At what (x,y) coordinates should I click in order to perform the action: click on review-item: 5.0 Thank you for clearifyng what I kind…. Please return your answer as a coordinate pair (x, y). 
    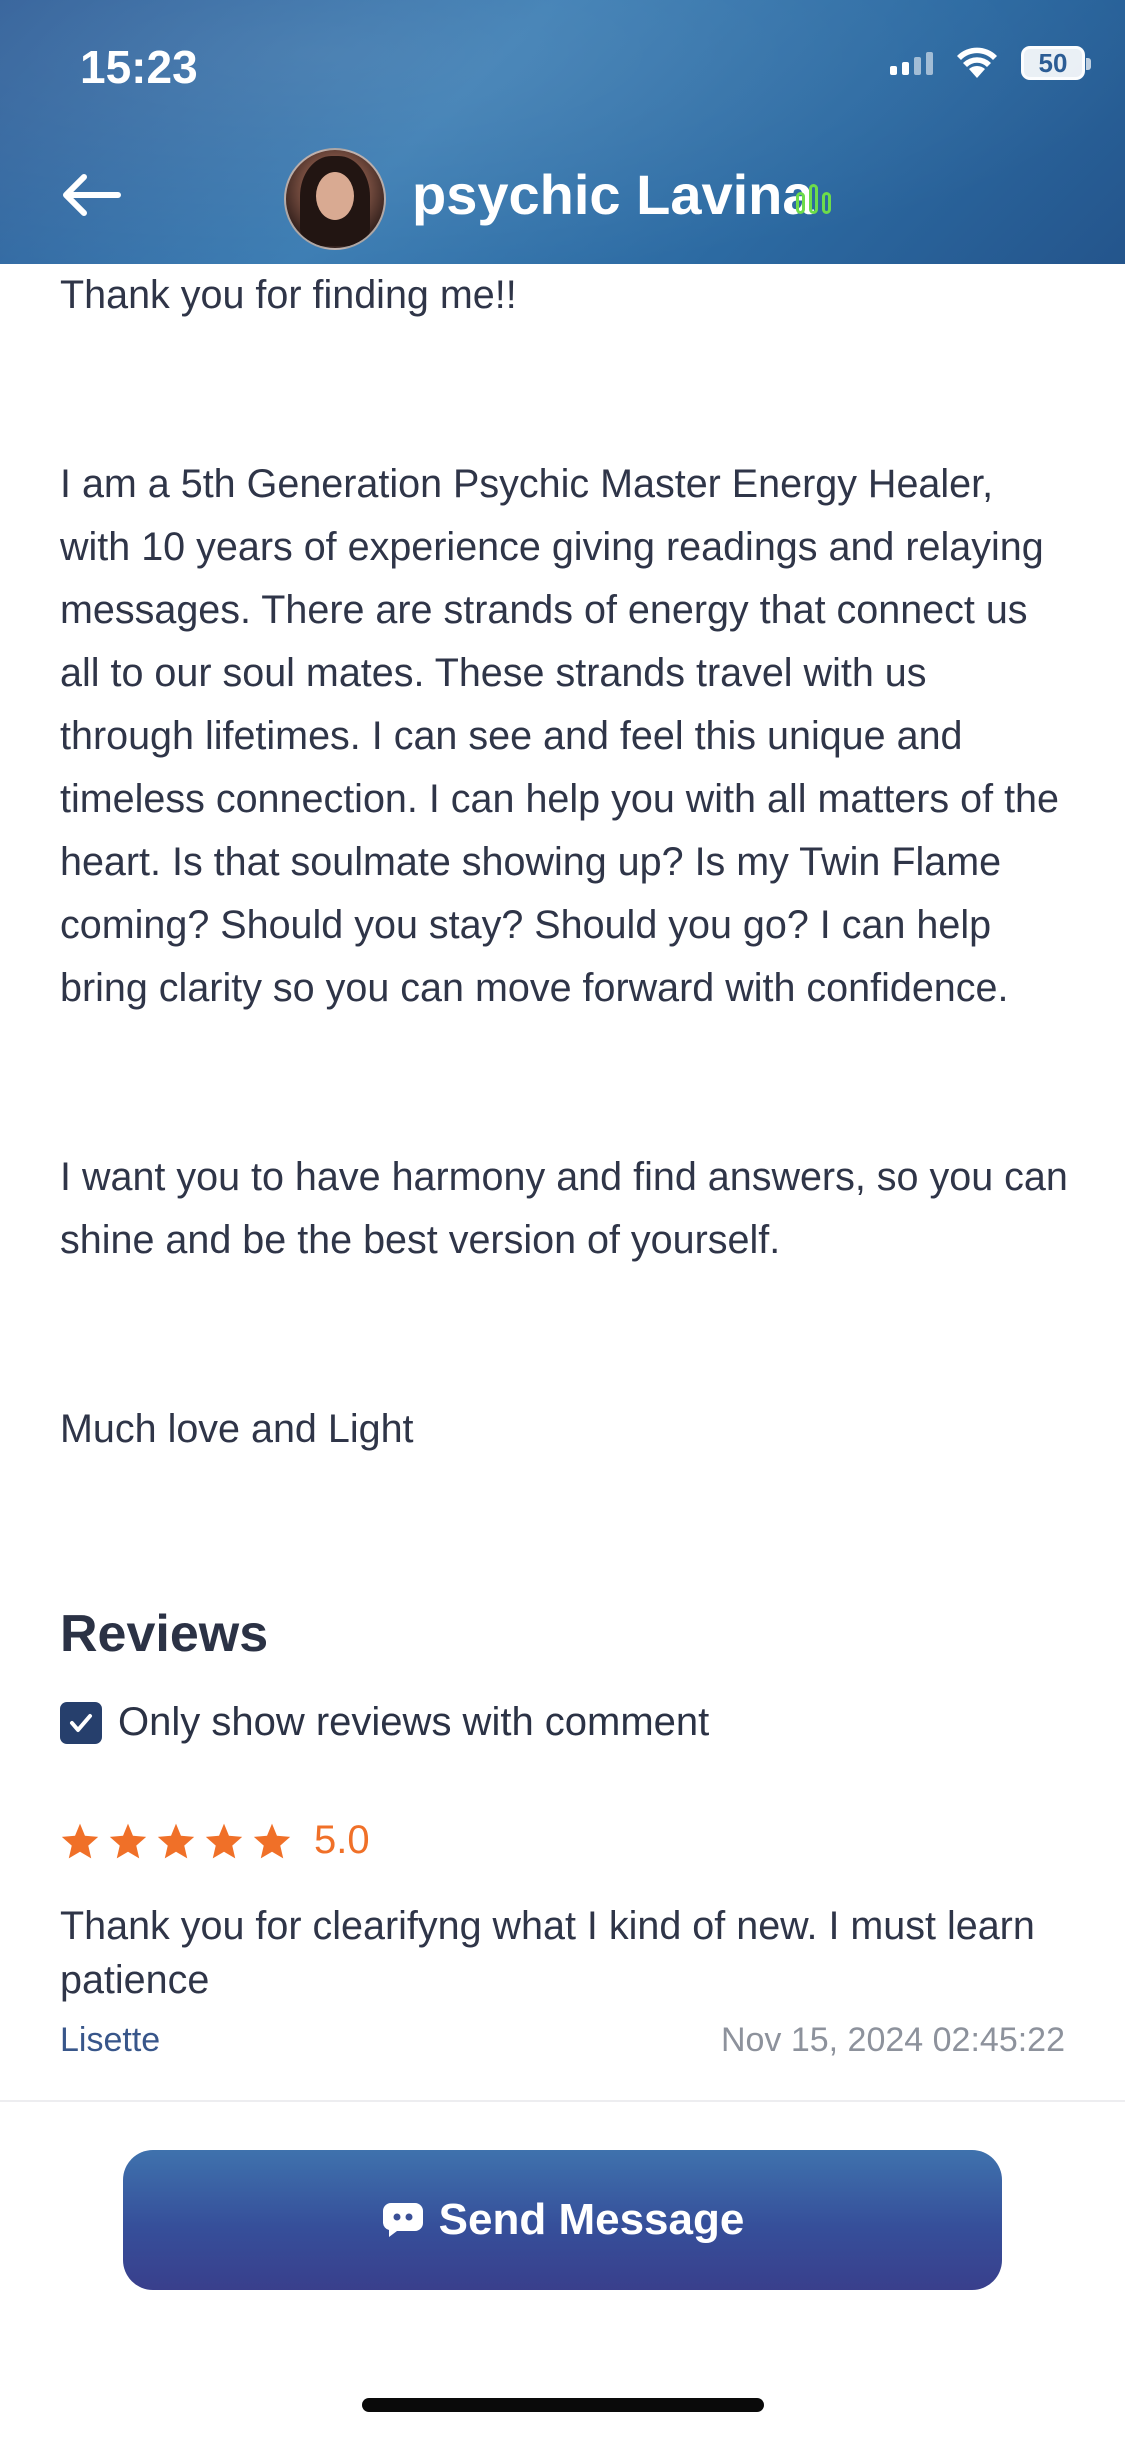
    Looking at the image, I should click on (562, 1939).